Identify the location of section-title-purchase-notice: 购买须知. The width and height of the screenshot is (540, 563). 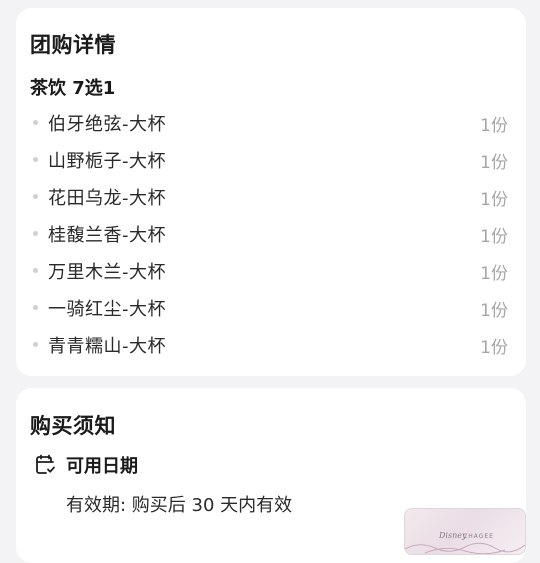
(73, 426).